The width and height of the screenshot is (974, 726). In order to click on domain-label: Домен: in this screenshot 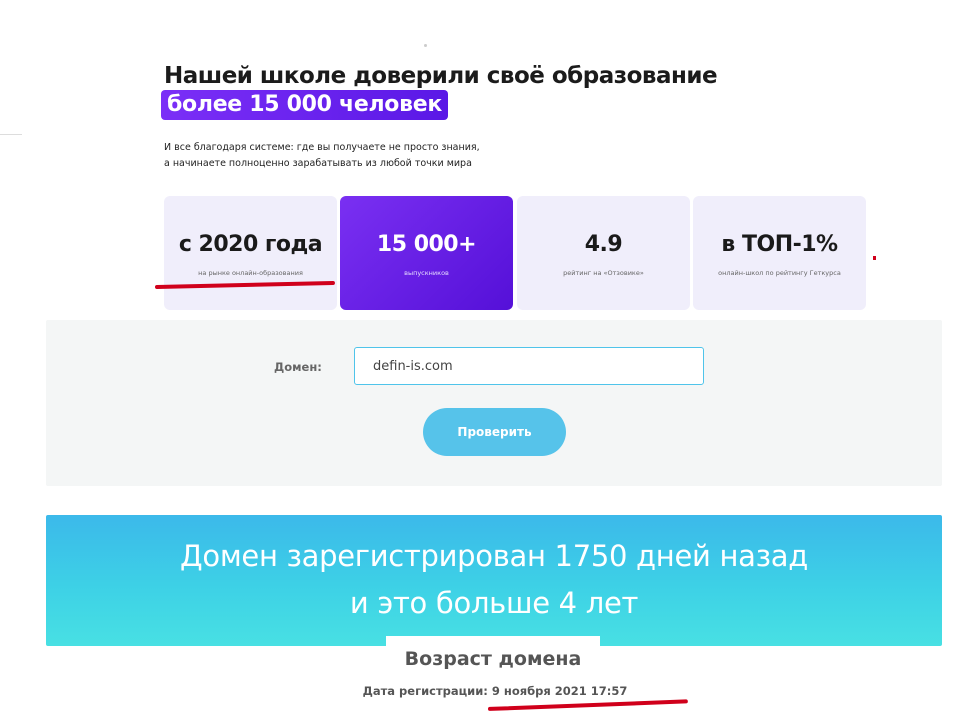, I will do `click(298, 367)`.